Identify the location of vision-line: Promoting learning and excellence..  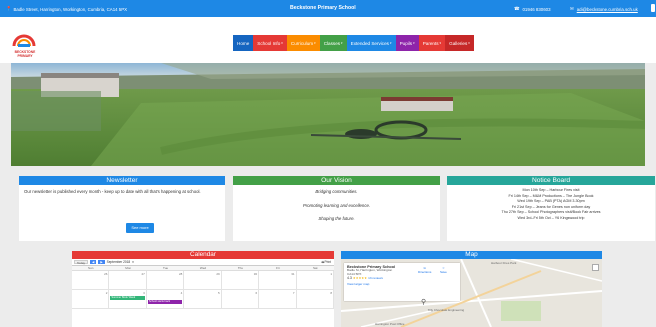
(336, 205).